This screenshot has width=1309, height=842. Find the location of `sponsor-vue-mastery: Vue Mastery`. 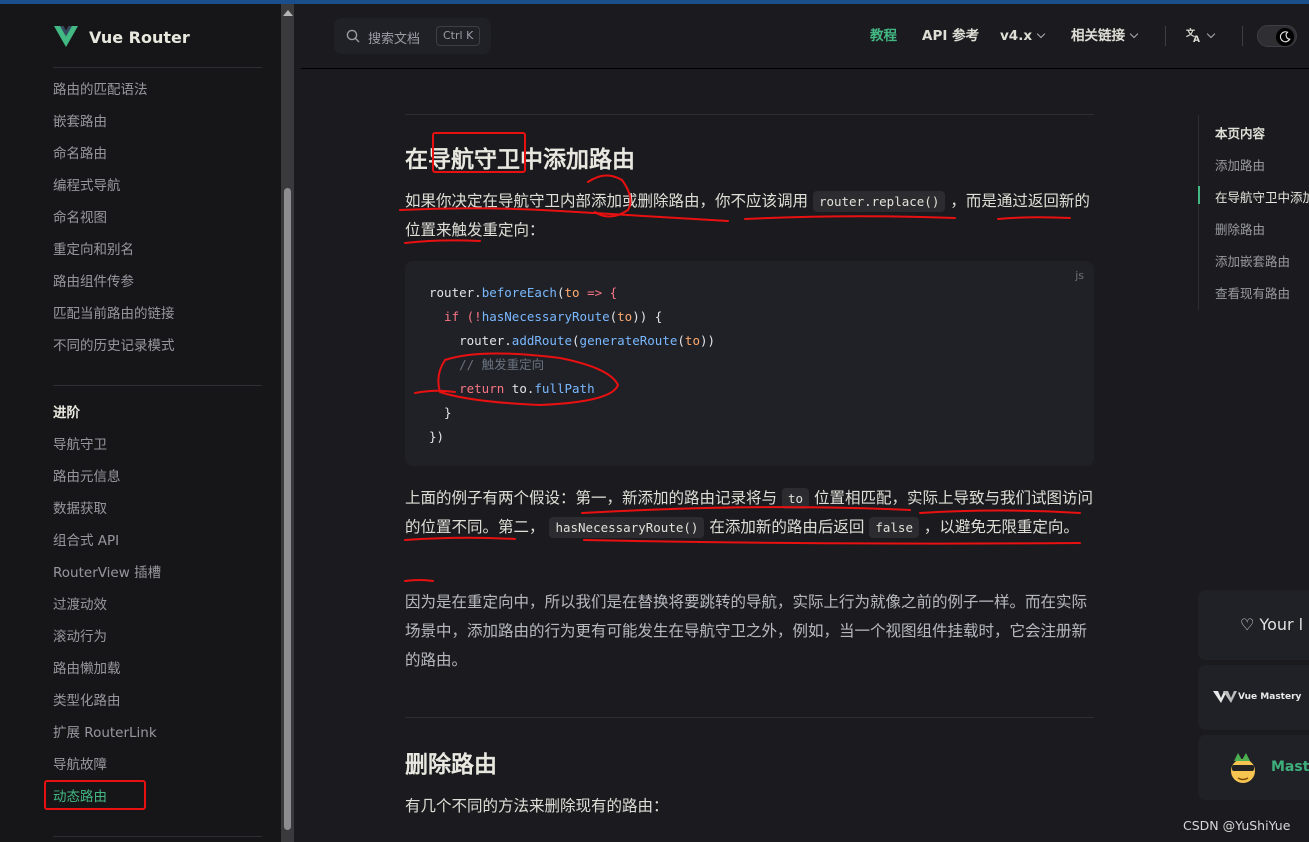

sponsor-vue-mastery: Vue Mastery is located at coordinates (1253, 697).